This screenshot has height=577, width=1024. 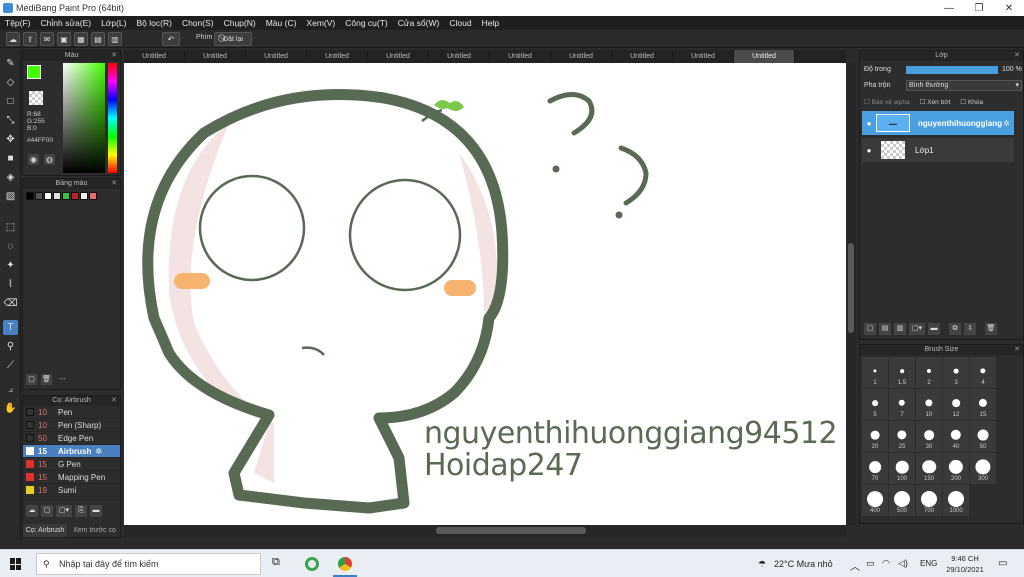 What do you see at coordinates (31, 379) in the screenshot?
I see `add-palette-icon: ▢` at bounding box center [31, 379].